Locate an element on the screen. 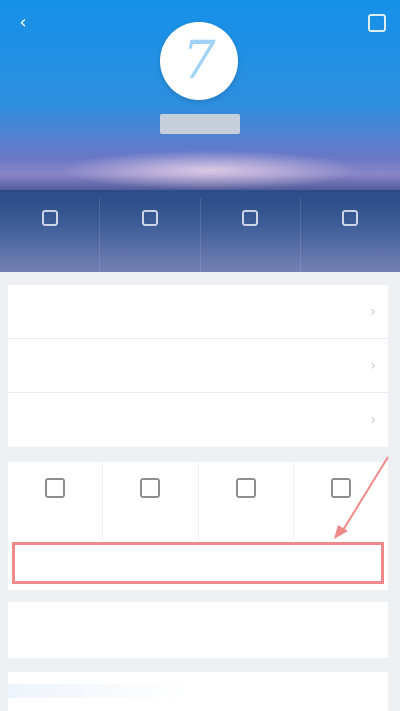 The image size is (400, 711). message-icon is located at coordinates (245, 488).